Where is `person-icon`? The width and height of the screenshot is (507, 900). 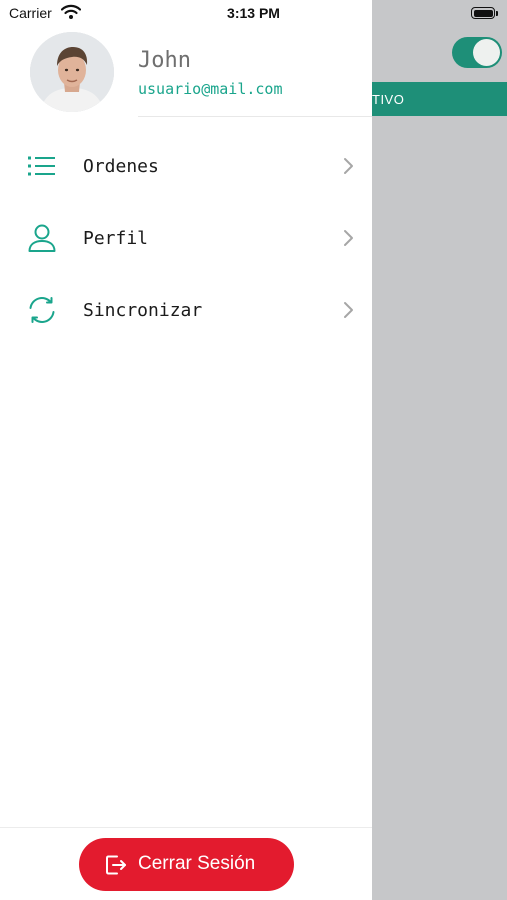 person-icon is located at coordinates (42, 238).